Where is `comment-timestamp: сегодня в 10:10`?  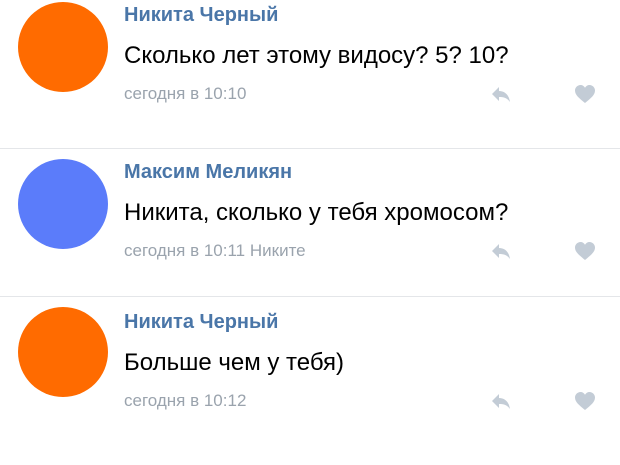 comment-timestamp: сегодня в 10:10 is located at coordinates (185, 93).